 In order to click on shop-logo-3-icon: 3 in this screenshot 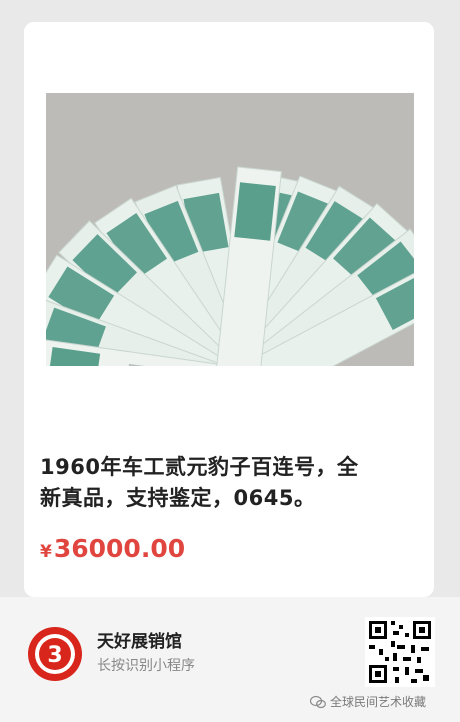, I will do `click(55, 654)`.